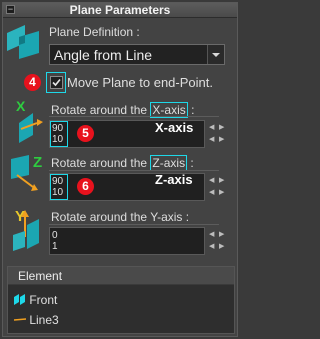 The width and height of the screenshot is (320, 339). What do you see at coordinates (101, 110) in the screenshot?
I see `rotate-x-prefix: Rotate around the` at bounding box center [101, 110].